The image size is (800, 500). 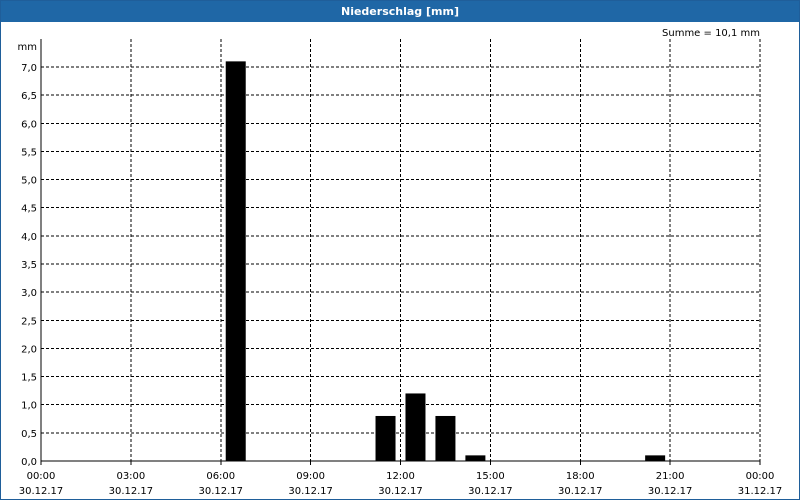 I want to click on y-tick-label: 1,5, so click(x=29, y=378).